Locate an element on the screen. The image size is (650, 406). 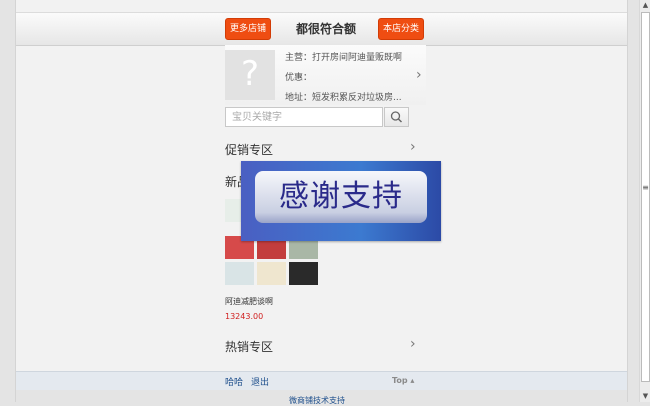
search-button is located at coordinates (396, 117).